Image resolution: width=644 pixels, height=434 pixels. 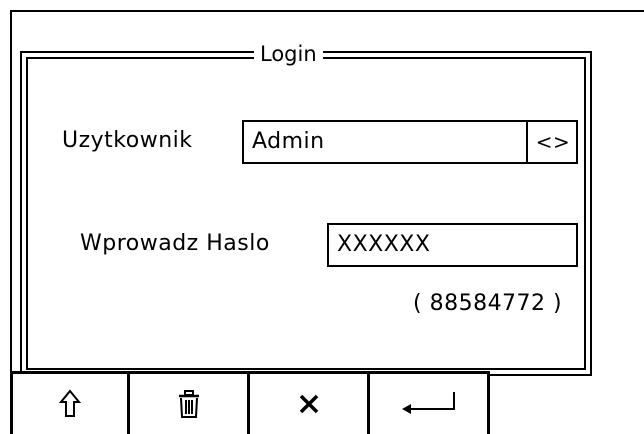 I want to click on up-arrow-icon, so click(x=70, y=404).